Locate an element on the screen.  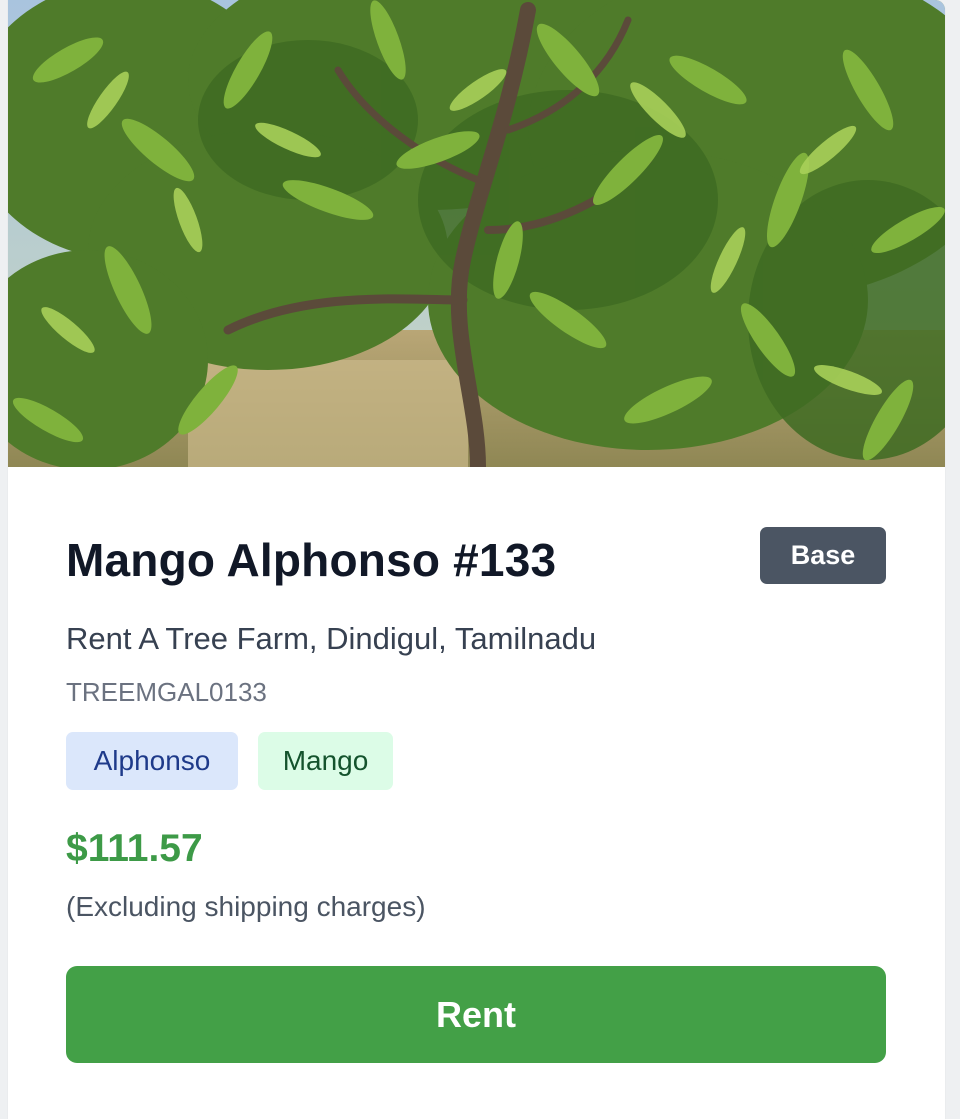
rent-button: Rent is located at coordinates (476, 1014).